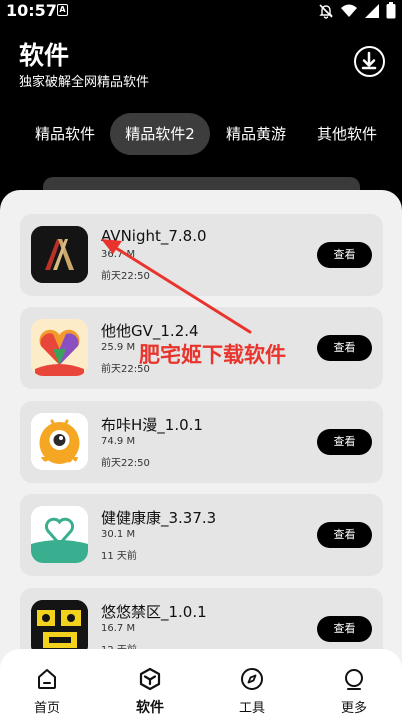 The height and width of the screenshot is (721, 402). I want to click on more-icon, so click(354, 679).